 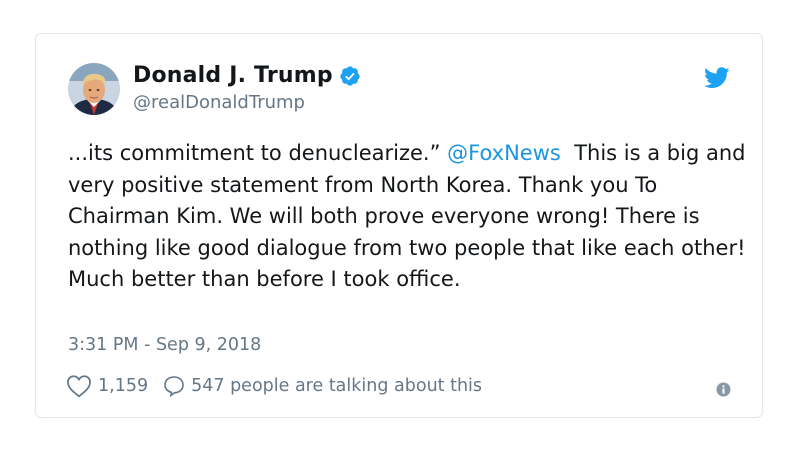 I want to click on twitter-bird-icon, so click(x=717, y=78).